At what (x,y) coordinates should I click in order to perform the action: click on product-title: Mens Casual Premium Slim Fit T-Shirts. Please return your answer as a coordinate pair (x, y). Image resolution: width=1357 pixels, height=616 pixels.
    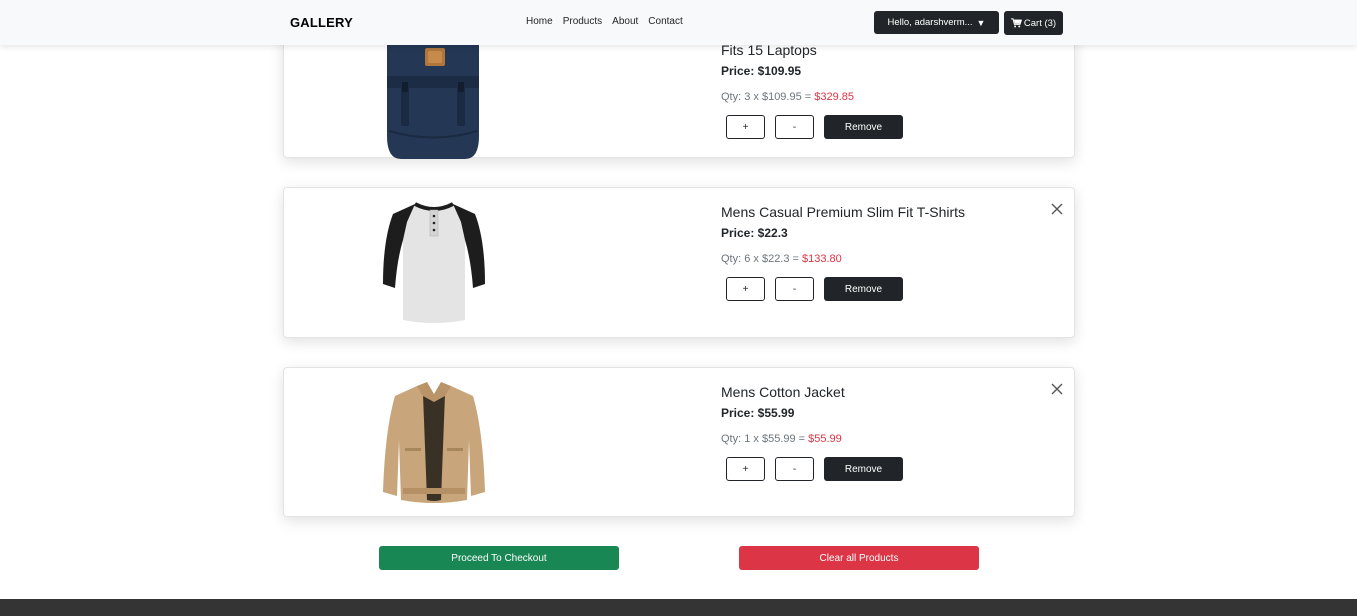
    Looking at the image, I should click on (843, 212).